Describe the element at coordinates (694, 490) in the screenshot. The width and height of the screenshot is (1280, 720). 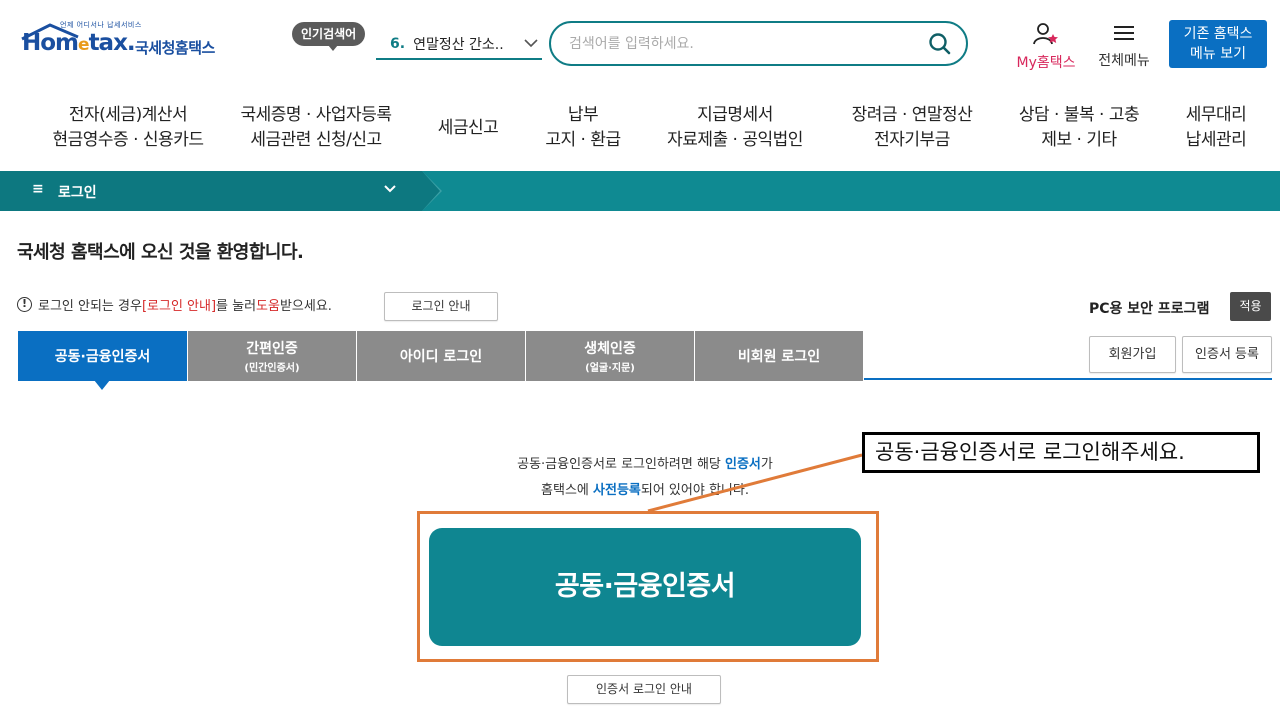
I see `guide-text: 되어 있어야 합니다.` at that location.